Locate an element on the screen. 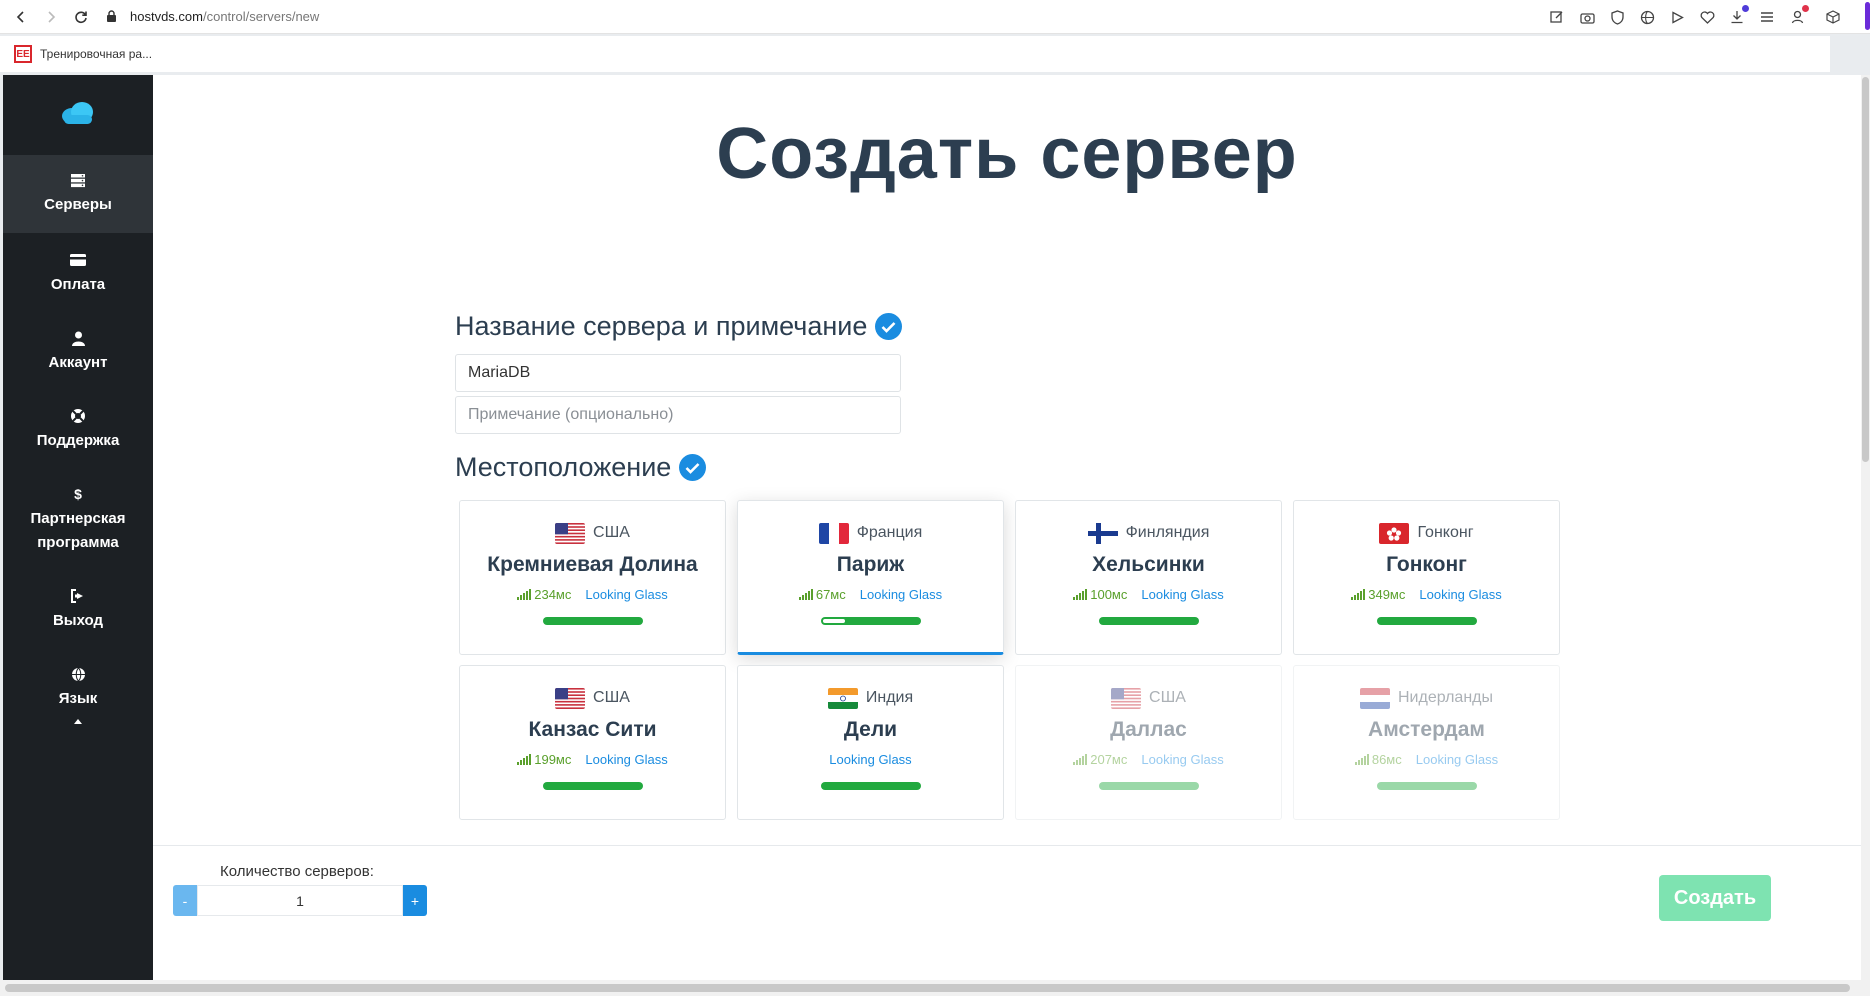  sidebar-item-label: Выход is located at coordinates (78, 620).